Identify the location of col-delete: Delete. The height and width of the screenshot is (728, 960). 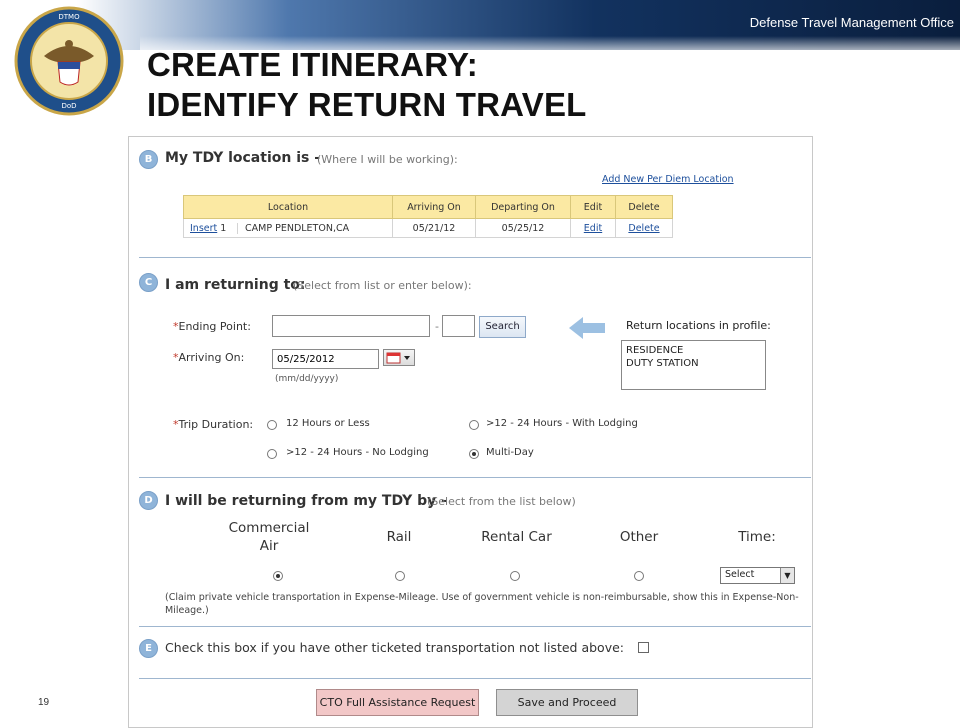
(644, 207).